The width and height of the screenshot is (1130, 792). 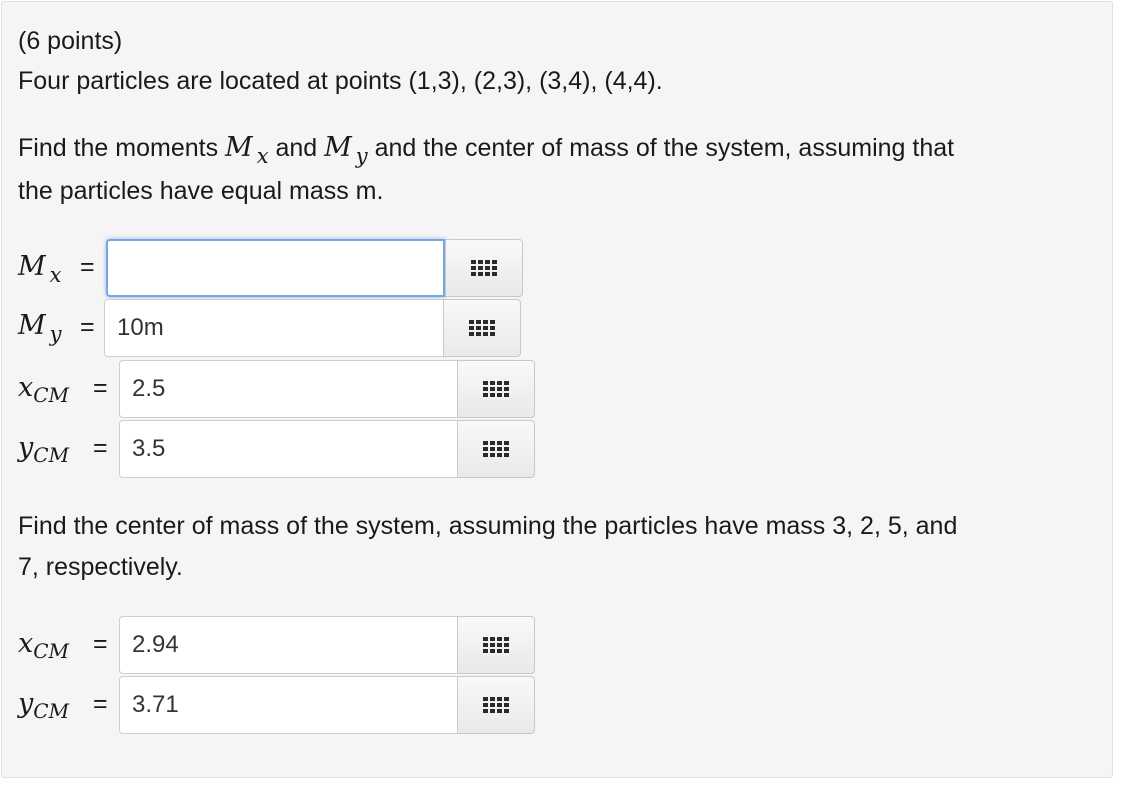 I want to click on ycm-equal-label: yCM, so click(x=44, y=450).